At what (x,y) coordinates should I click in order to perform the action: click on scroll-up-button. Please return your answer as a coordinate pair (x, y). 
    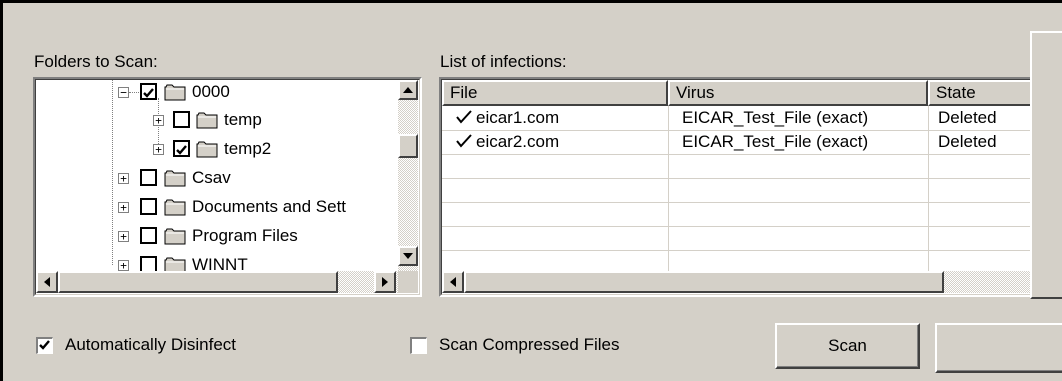
    Looking at the image, I should click on (408, 90).